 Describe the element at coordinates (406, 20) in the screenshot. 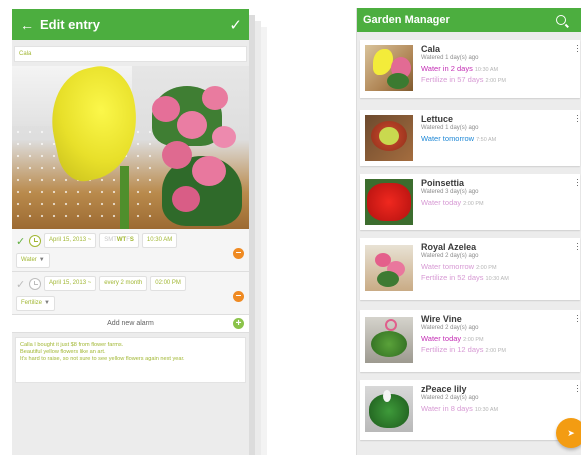

I see `garden-title: Garden Manager` at that location.